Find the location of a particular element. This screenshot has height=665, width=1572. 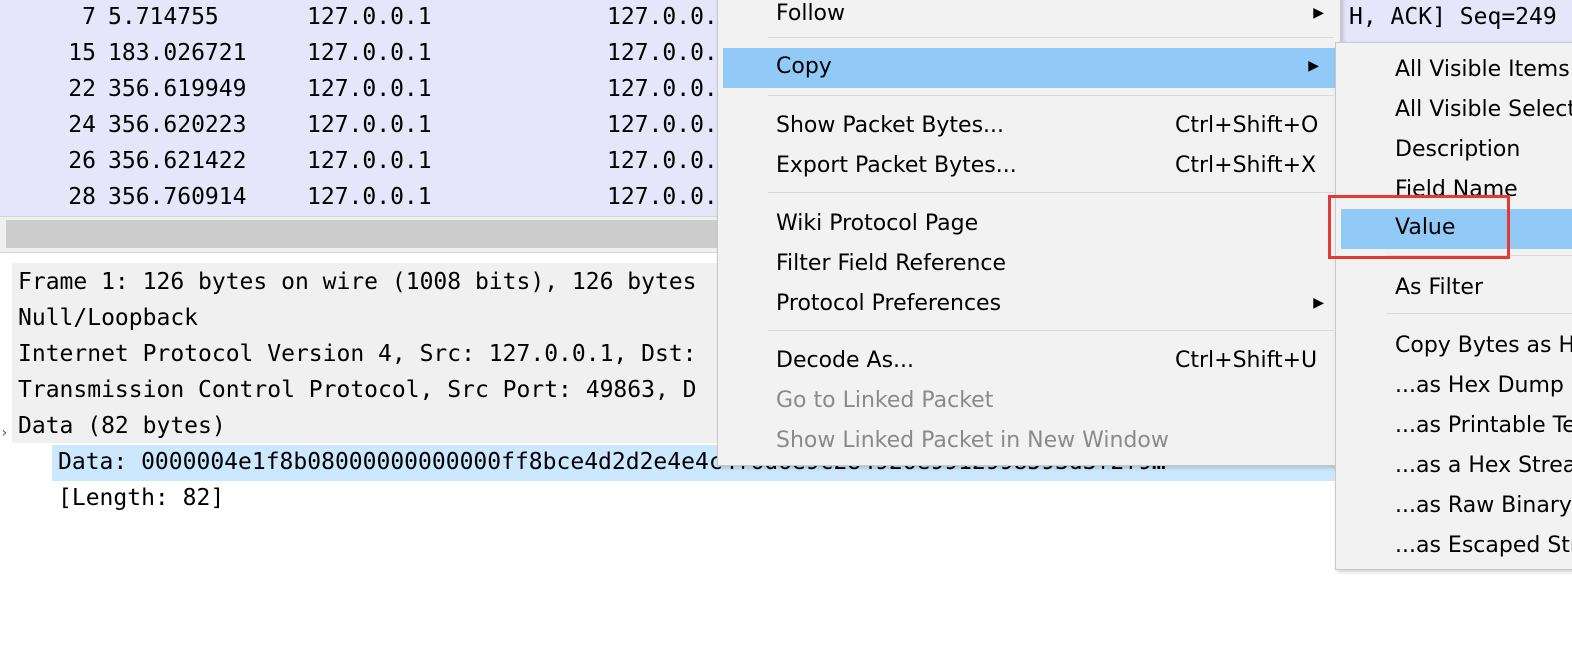

menu-item-follow: Follow ▶ is located at coordinates (1029, 17).